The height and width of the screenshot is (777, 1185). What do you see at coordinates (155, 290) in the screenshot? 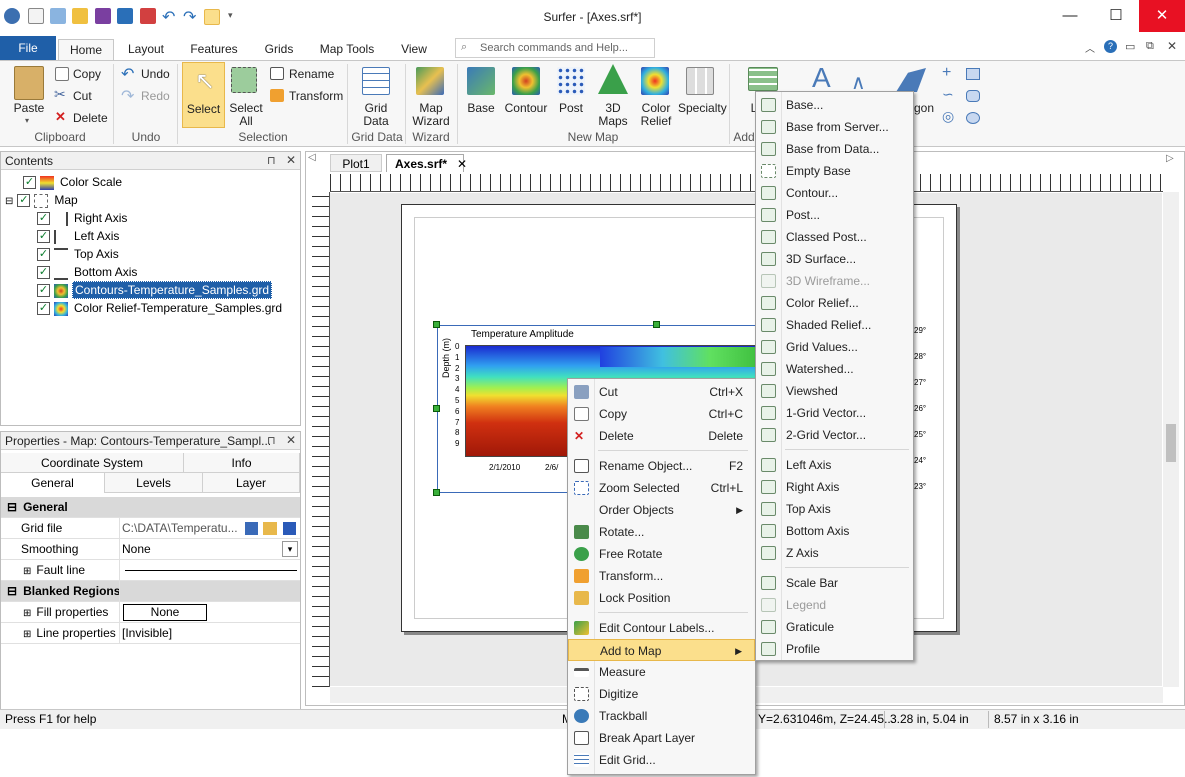
I see `tree-item-contours: ✓ Contours-Temperature_Samples.grd` at bounding box center [155, 290].